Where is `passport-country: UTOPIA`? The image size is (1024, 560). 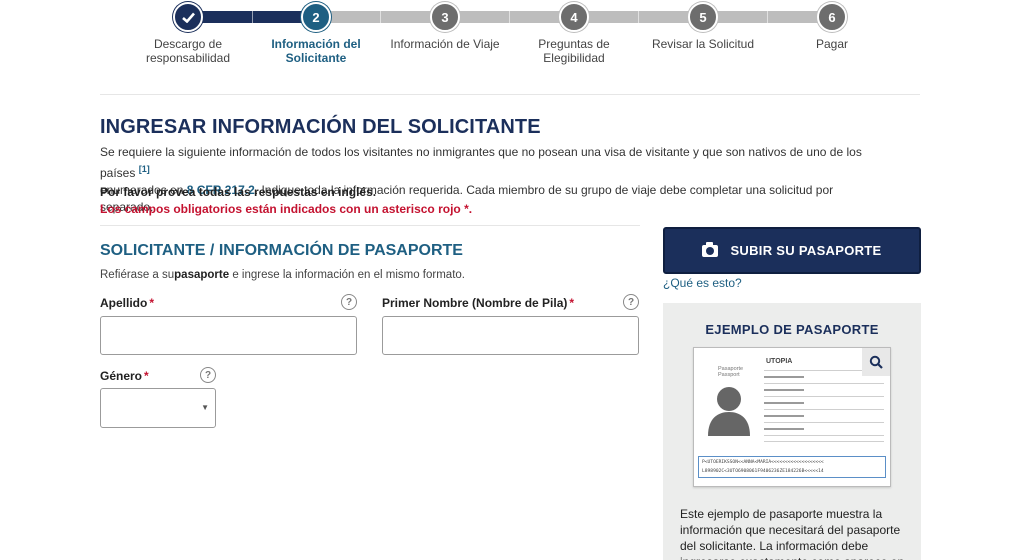 passport-country: UTOPIA is located at coordinates (779, 361).